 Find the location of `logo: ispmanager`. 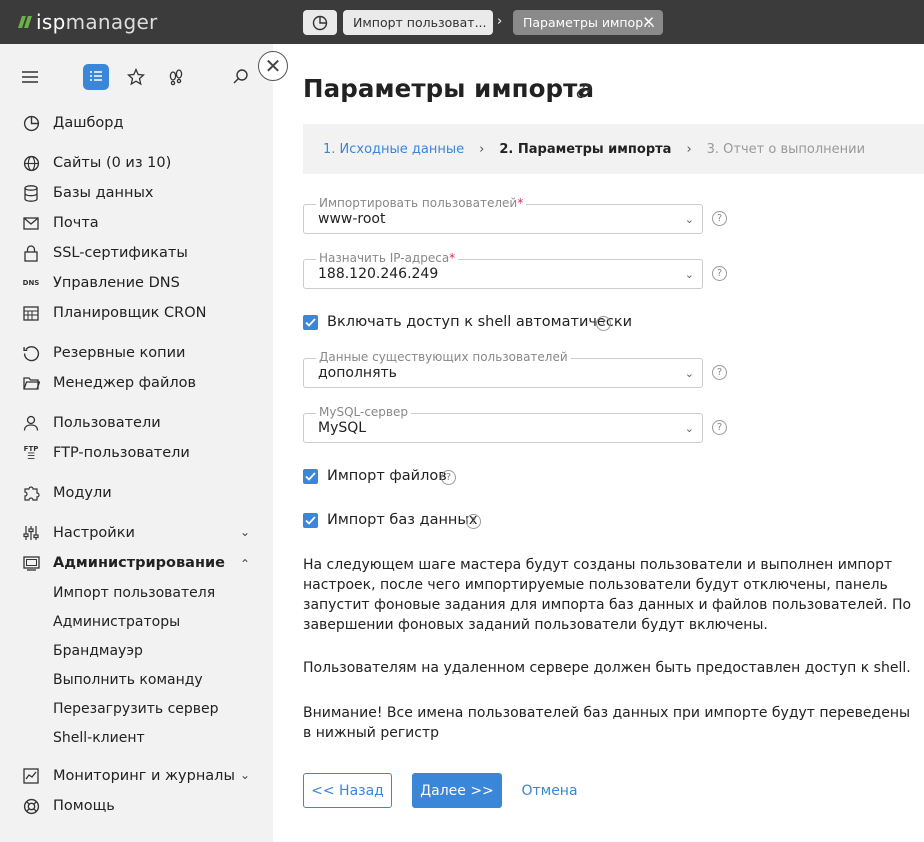

logo: ispmanager is located at coordinates (88, 22).